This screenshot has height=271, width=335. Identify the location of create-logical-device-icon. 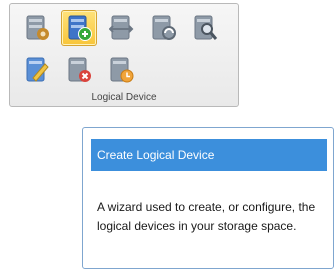
(80, 28).